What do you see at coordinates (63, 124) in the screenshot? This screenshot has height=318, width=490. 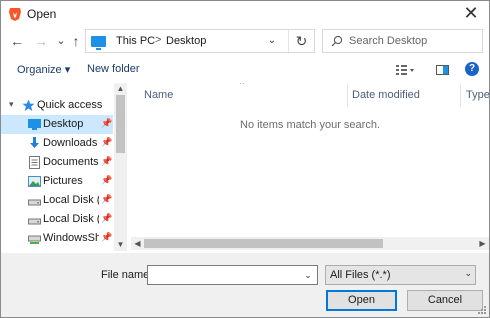 I see `sidebar-item-label: Desktop` at bounding box center [63, 124].